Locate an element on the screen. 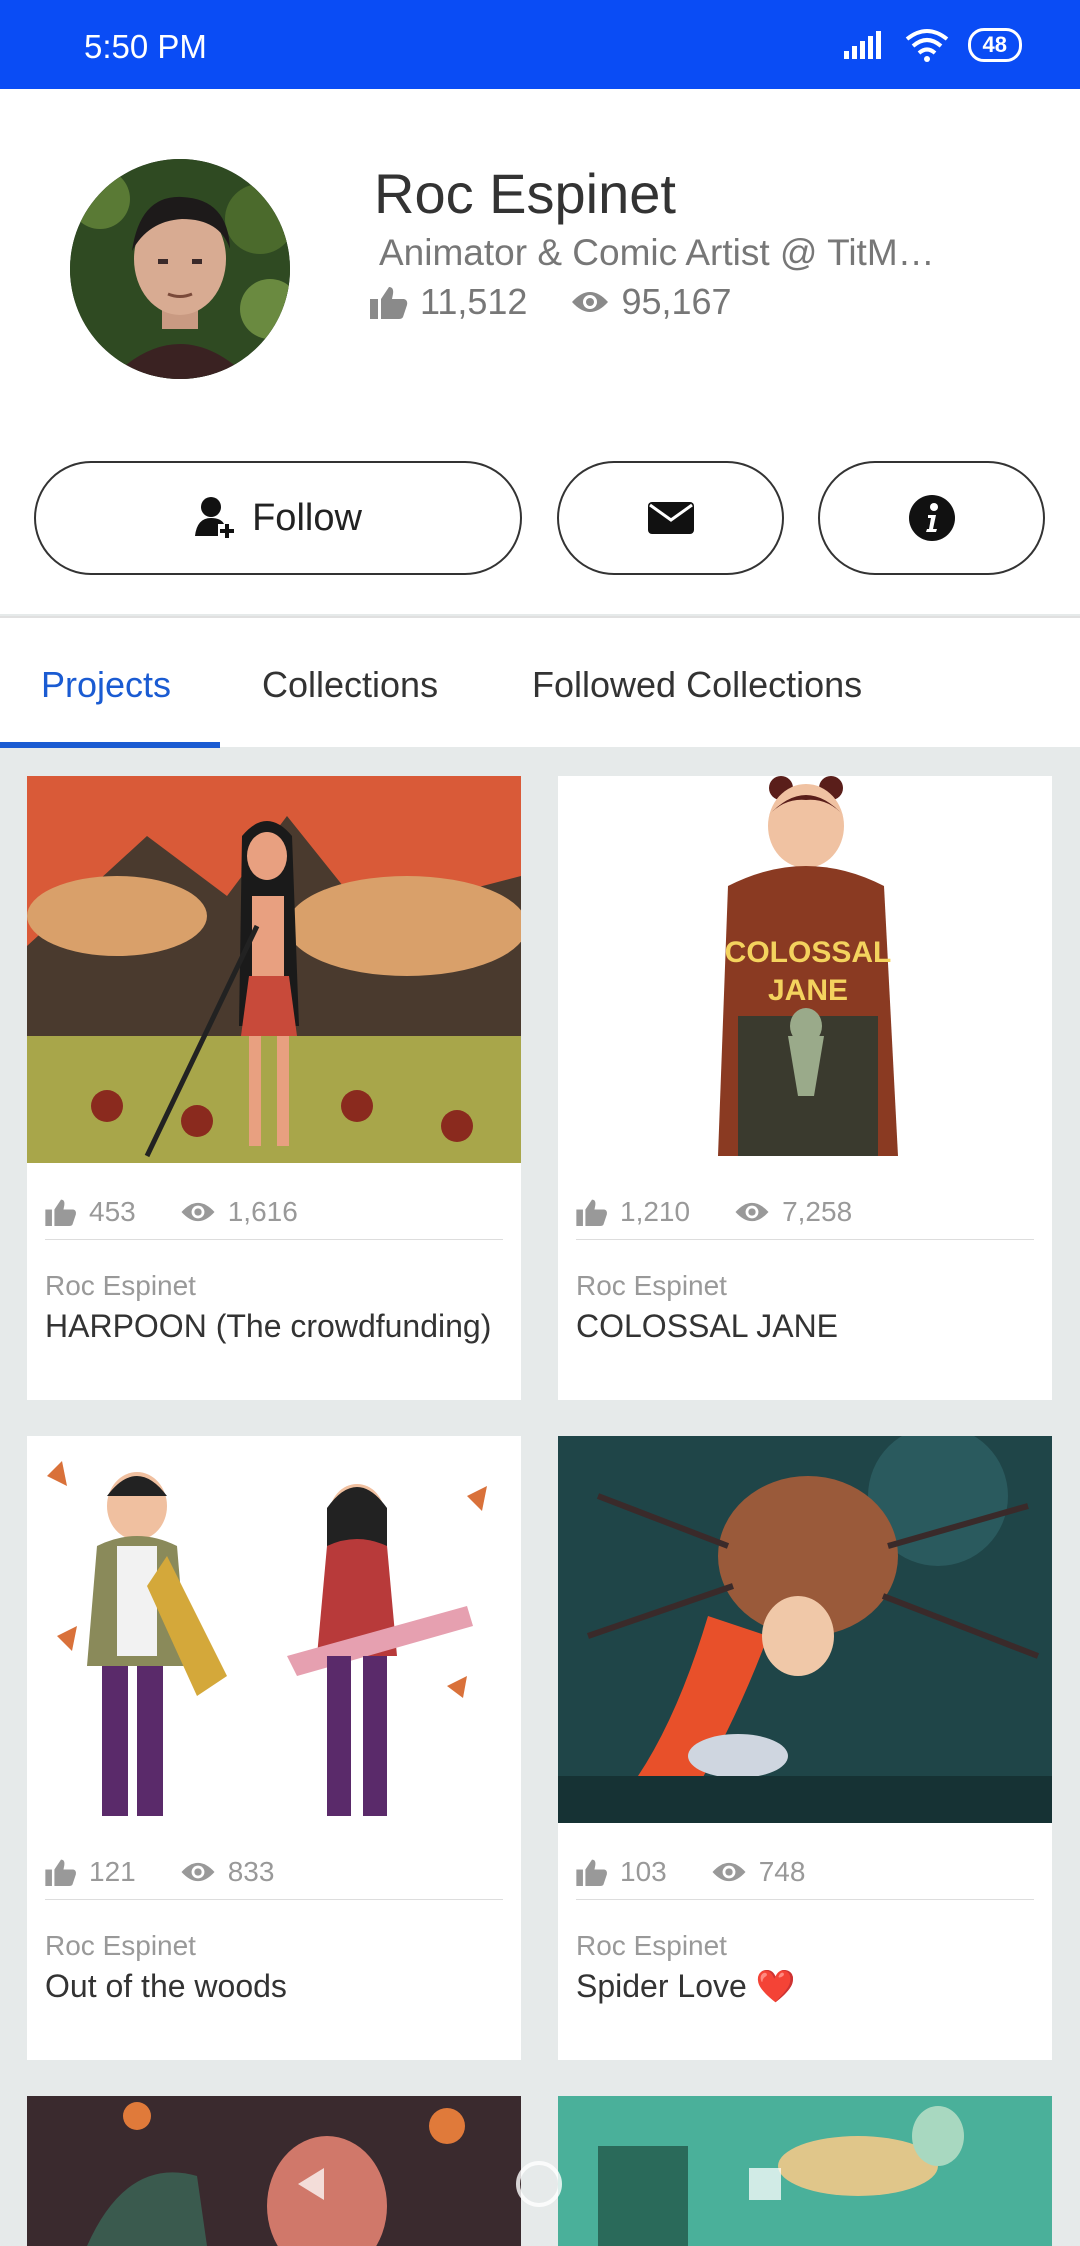 This screenshot has width=1080, height=2246. project-views-count: 748 is located at coordinates (782, 1871).